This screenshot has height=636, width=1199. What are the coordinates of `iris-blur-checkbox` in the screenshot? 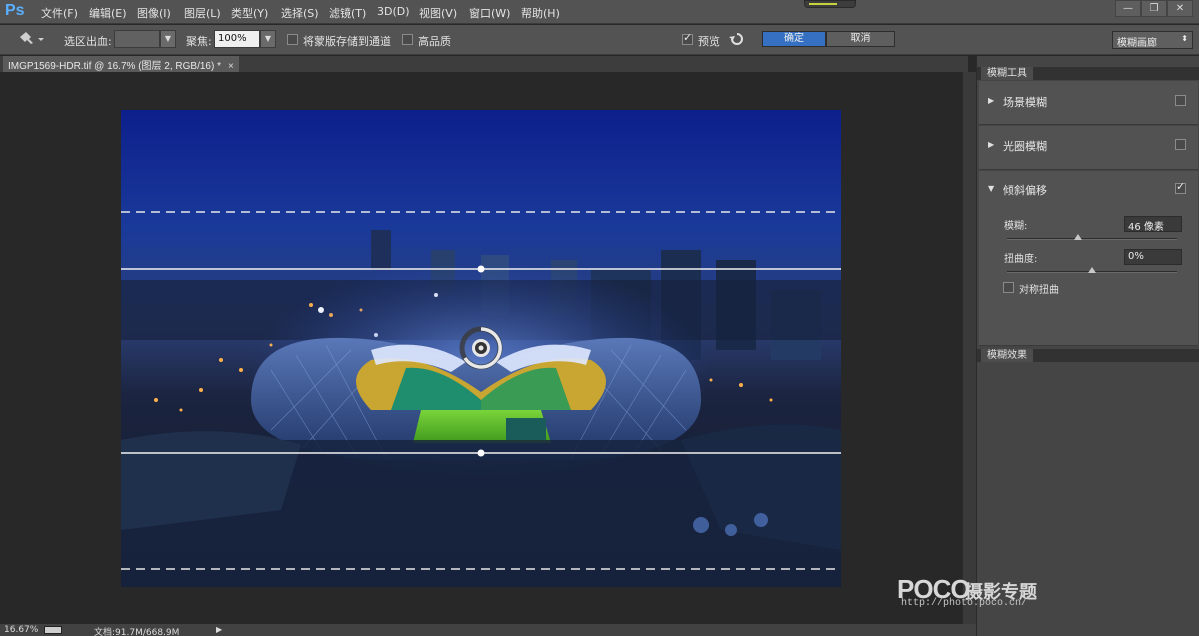 It's located at (1180, 144).